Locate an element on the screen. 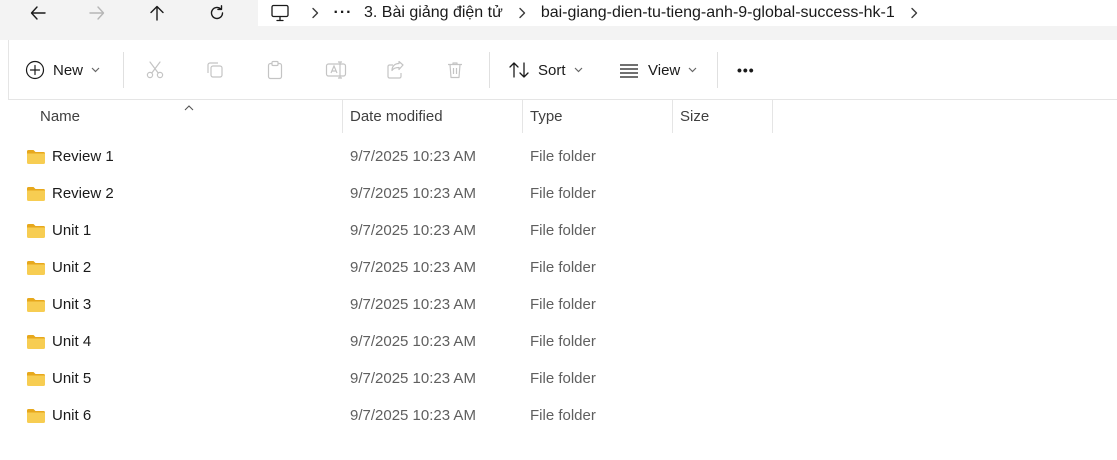  table-row: Review 1 9/7/2025 10:23 AM File folder is located at coordinates (558, 156).